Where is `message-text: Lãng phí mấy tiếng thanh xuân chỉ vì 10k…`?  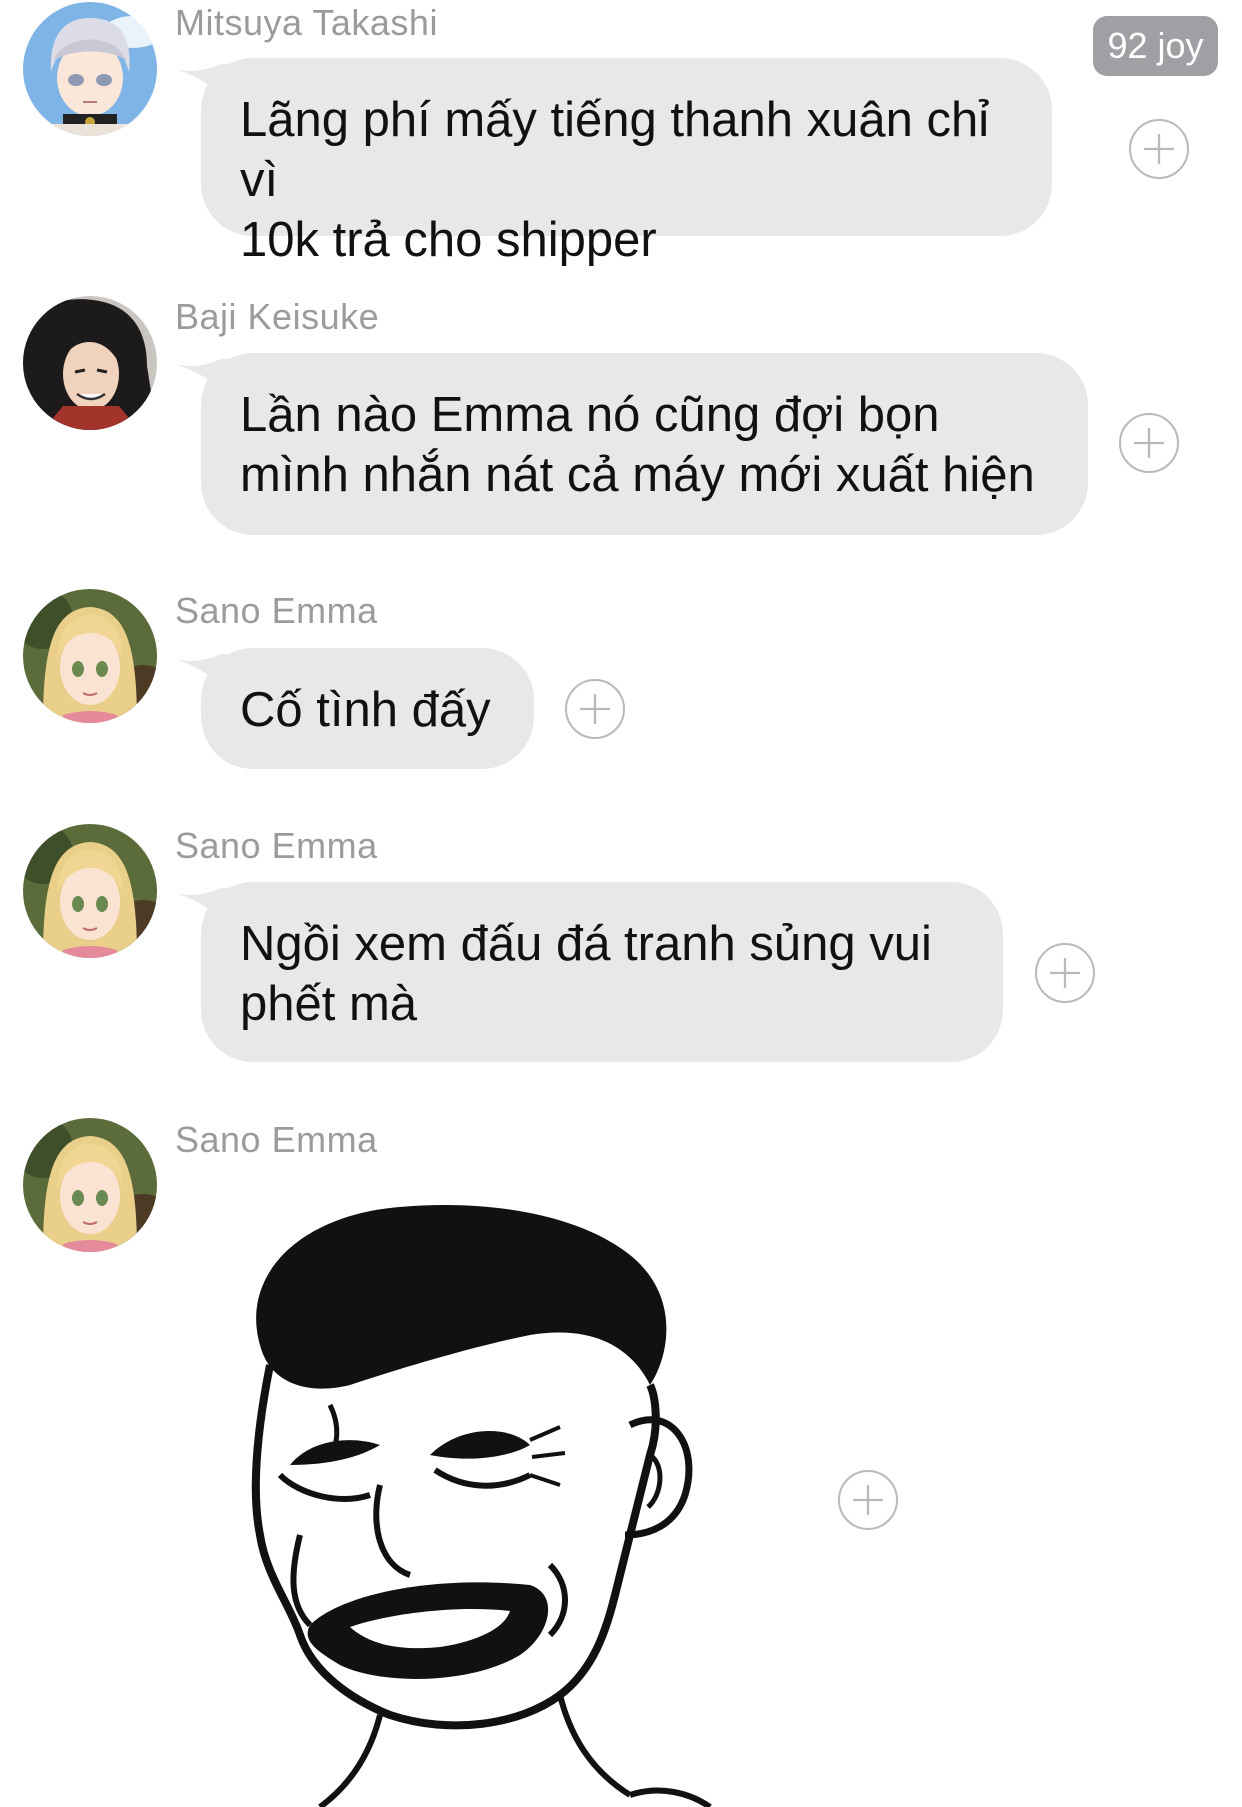 message-text: Lãng phí mấy tiếng thanh xuân chỉ vì 10k… is located at coordinates (615, 180).